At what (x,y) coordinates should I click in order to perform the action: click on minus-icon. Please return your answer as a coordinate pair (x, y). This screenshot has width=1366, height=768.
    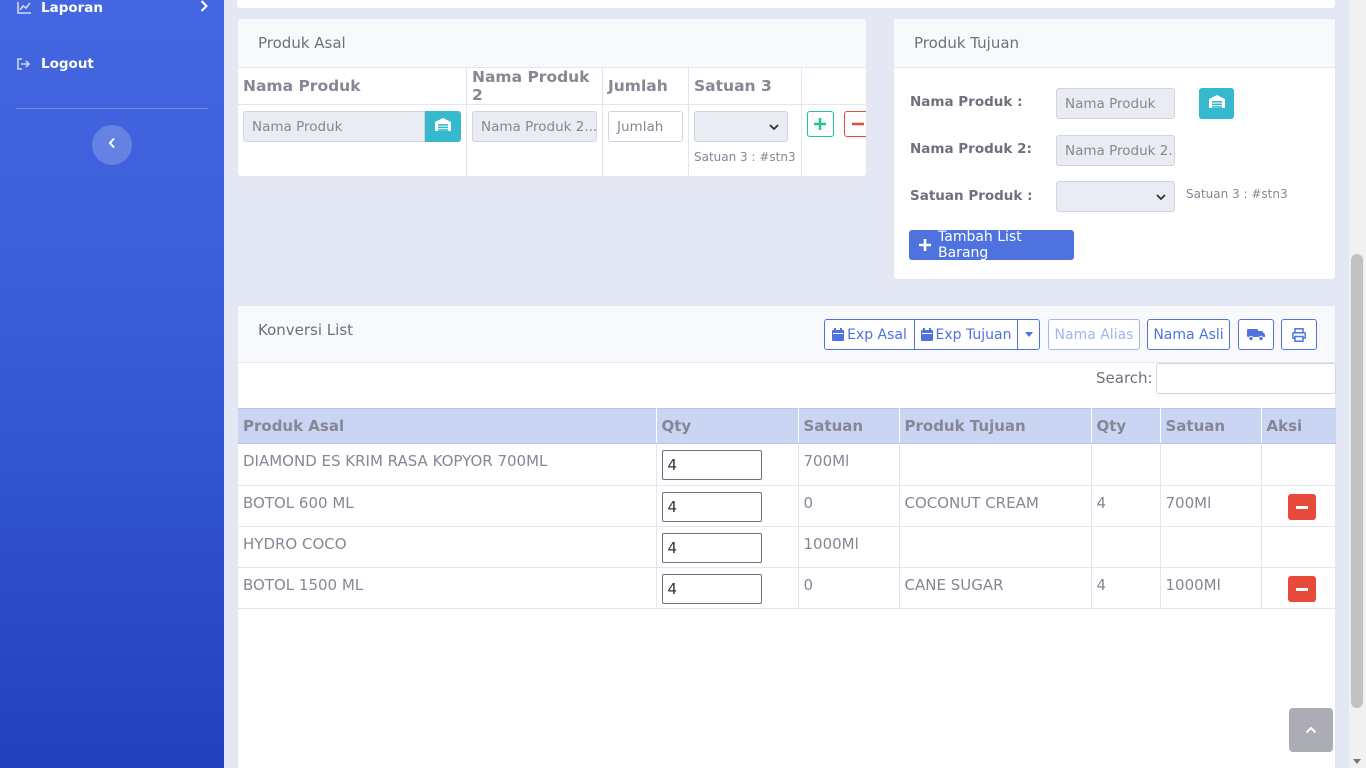
    Looking at the image, I should click on (857, 124).